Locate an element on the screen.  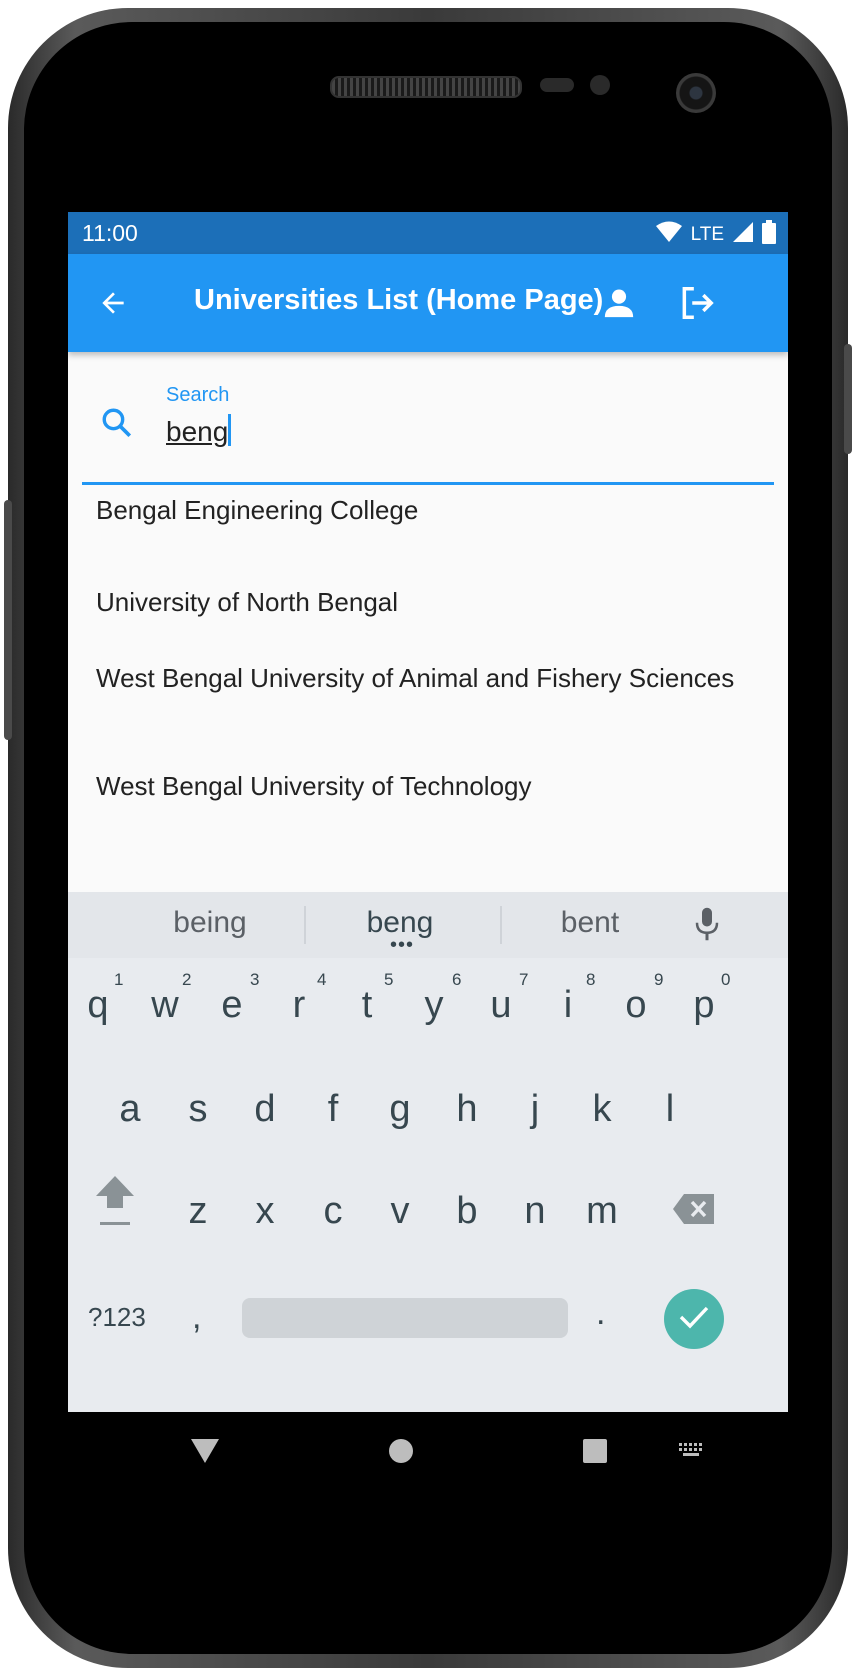
wifi-icon is located at coordinates (669, 235).